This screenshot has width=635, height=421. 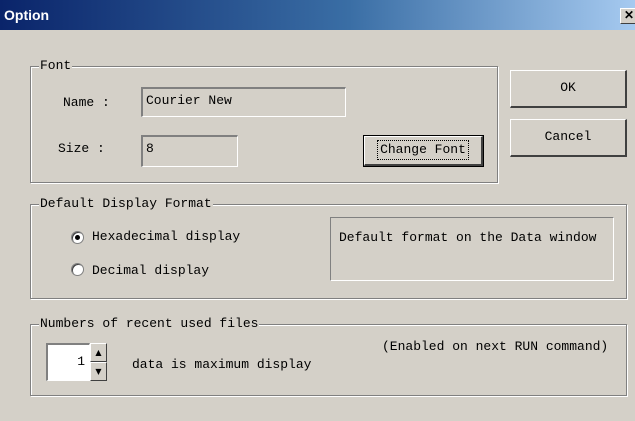 I want to click on radio-button-decimal, so click(x=77, y=269).